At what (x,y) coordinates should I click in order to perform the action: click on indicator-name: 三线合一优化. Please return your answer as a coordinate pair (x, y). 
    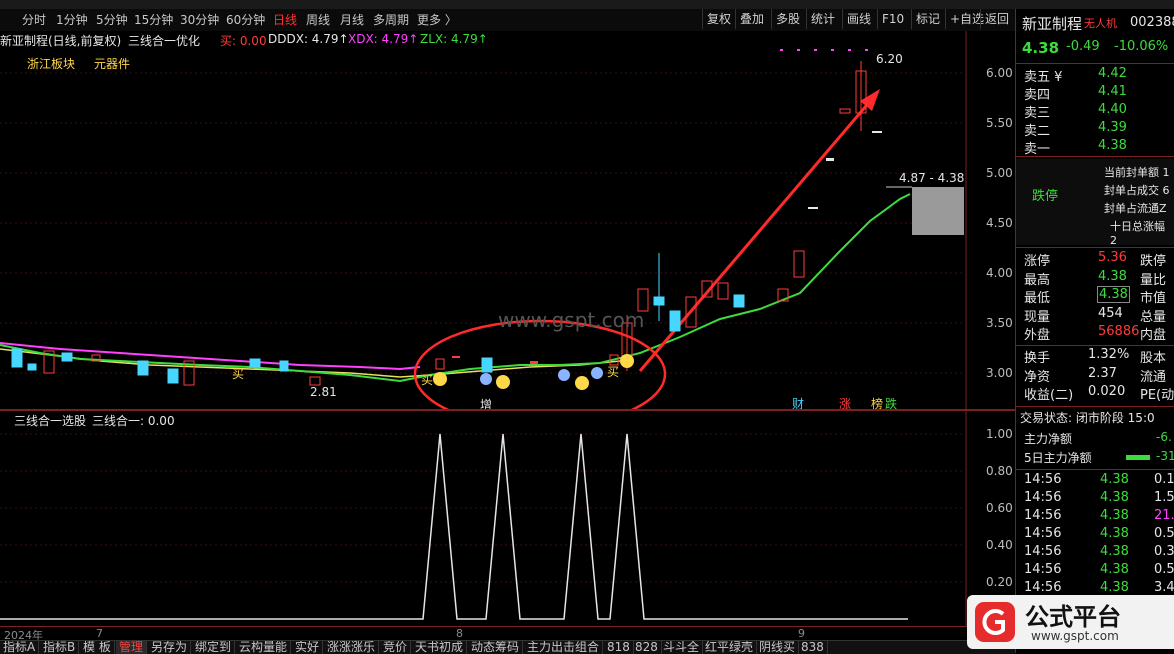
    Looking at the image, I should click on (164, 40).